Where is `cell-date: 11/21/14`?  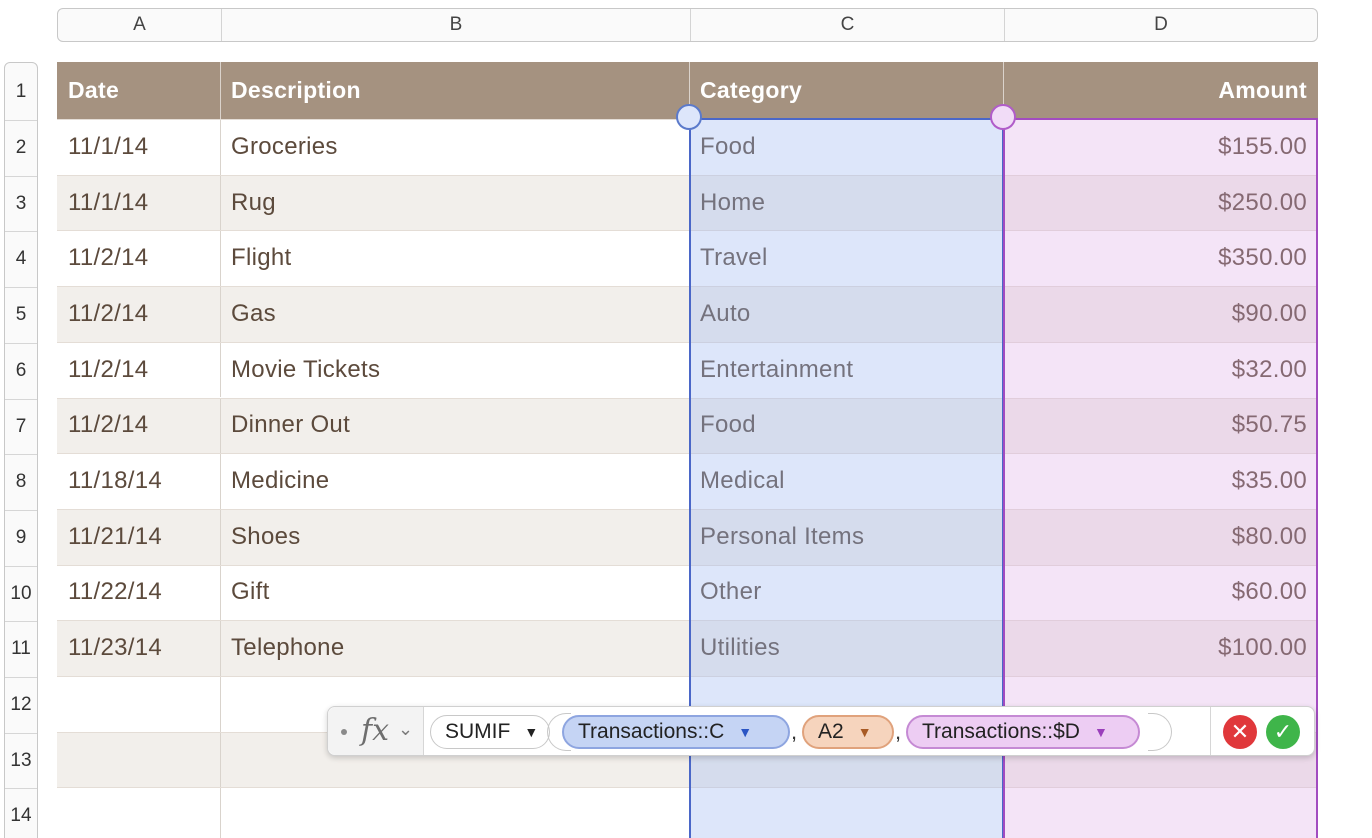 cell-date: 11/21/14 is located at coordinates (138, 537).